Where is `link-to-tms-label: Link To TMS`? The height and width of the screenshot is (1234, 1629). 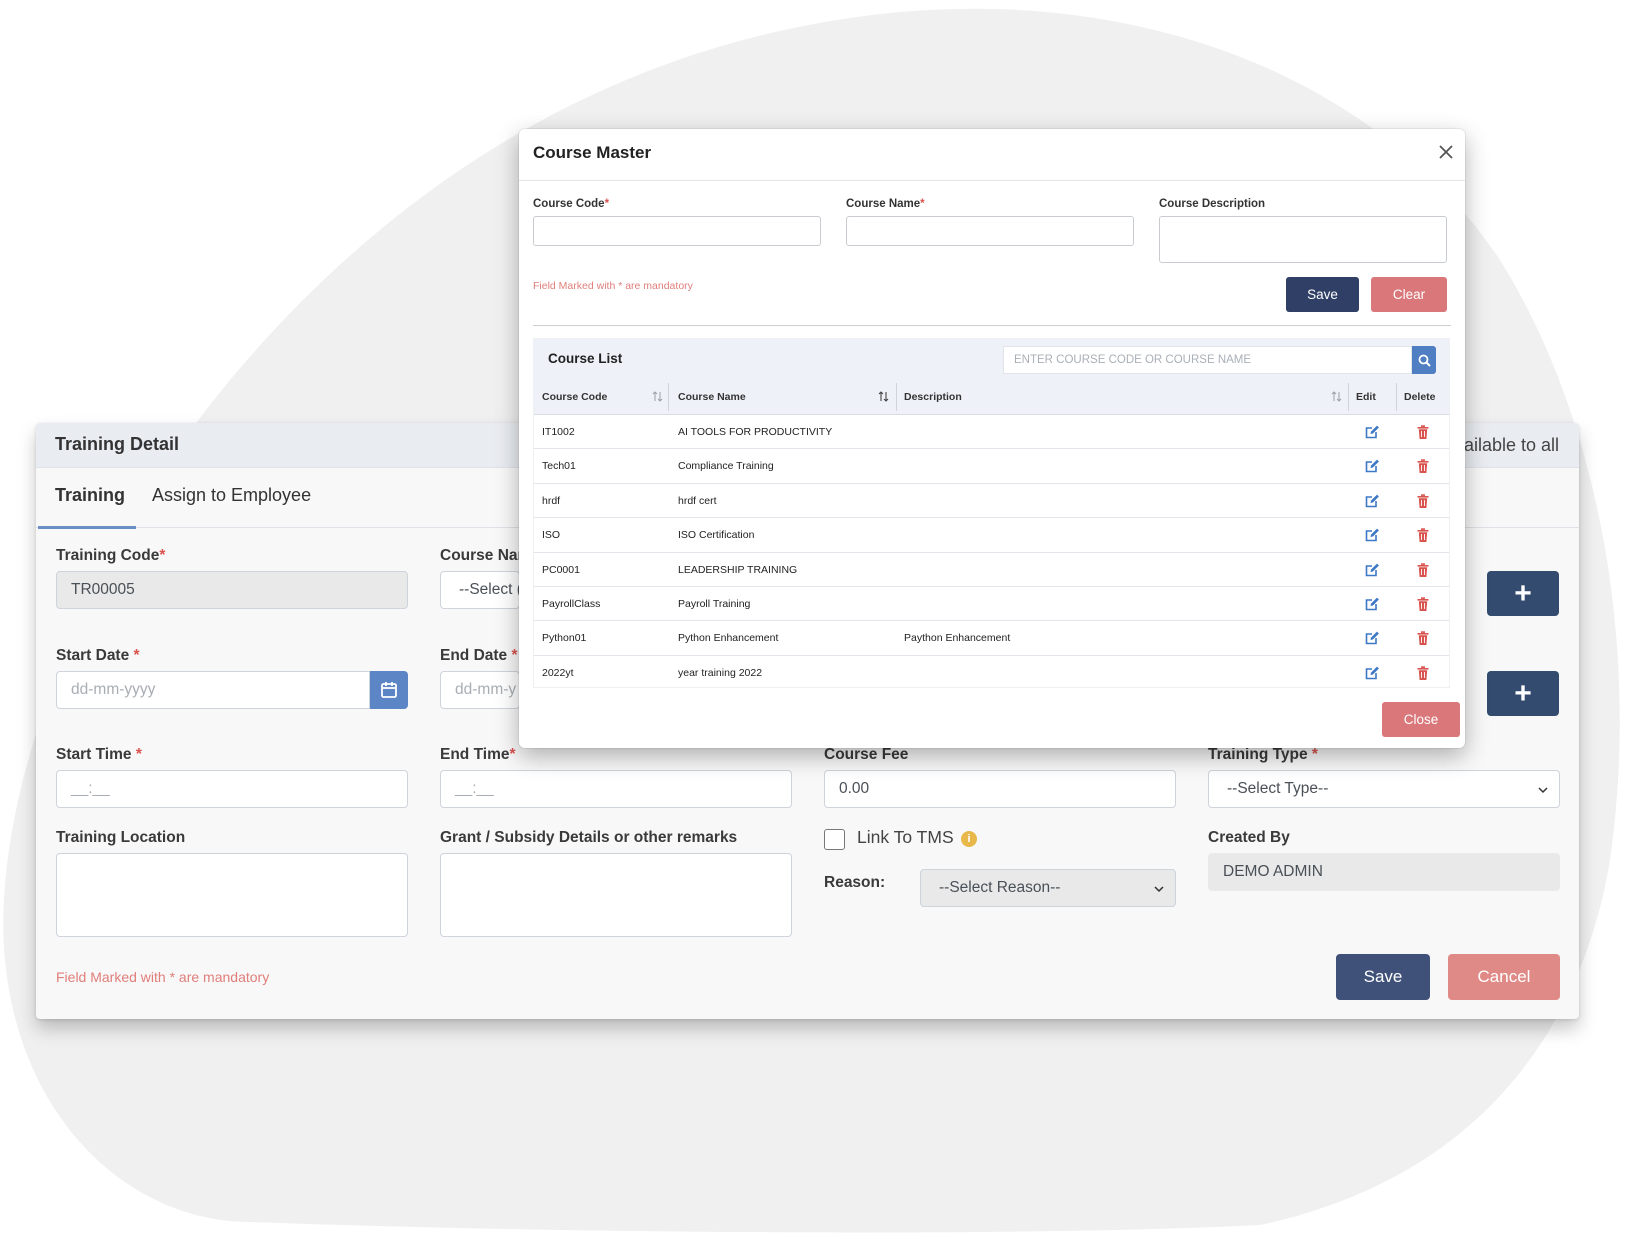
link-to-tms-label: Link To TMS is located at coordinates (905, 837).